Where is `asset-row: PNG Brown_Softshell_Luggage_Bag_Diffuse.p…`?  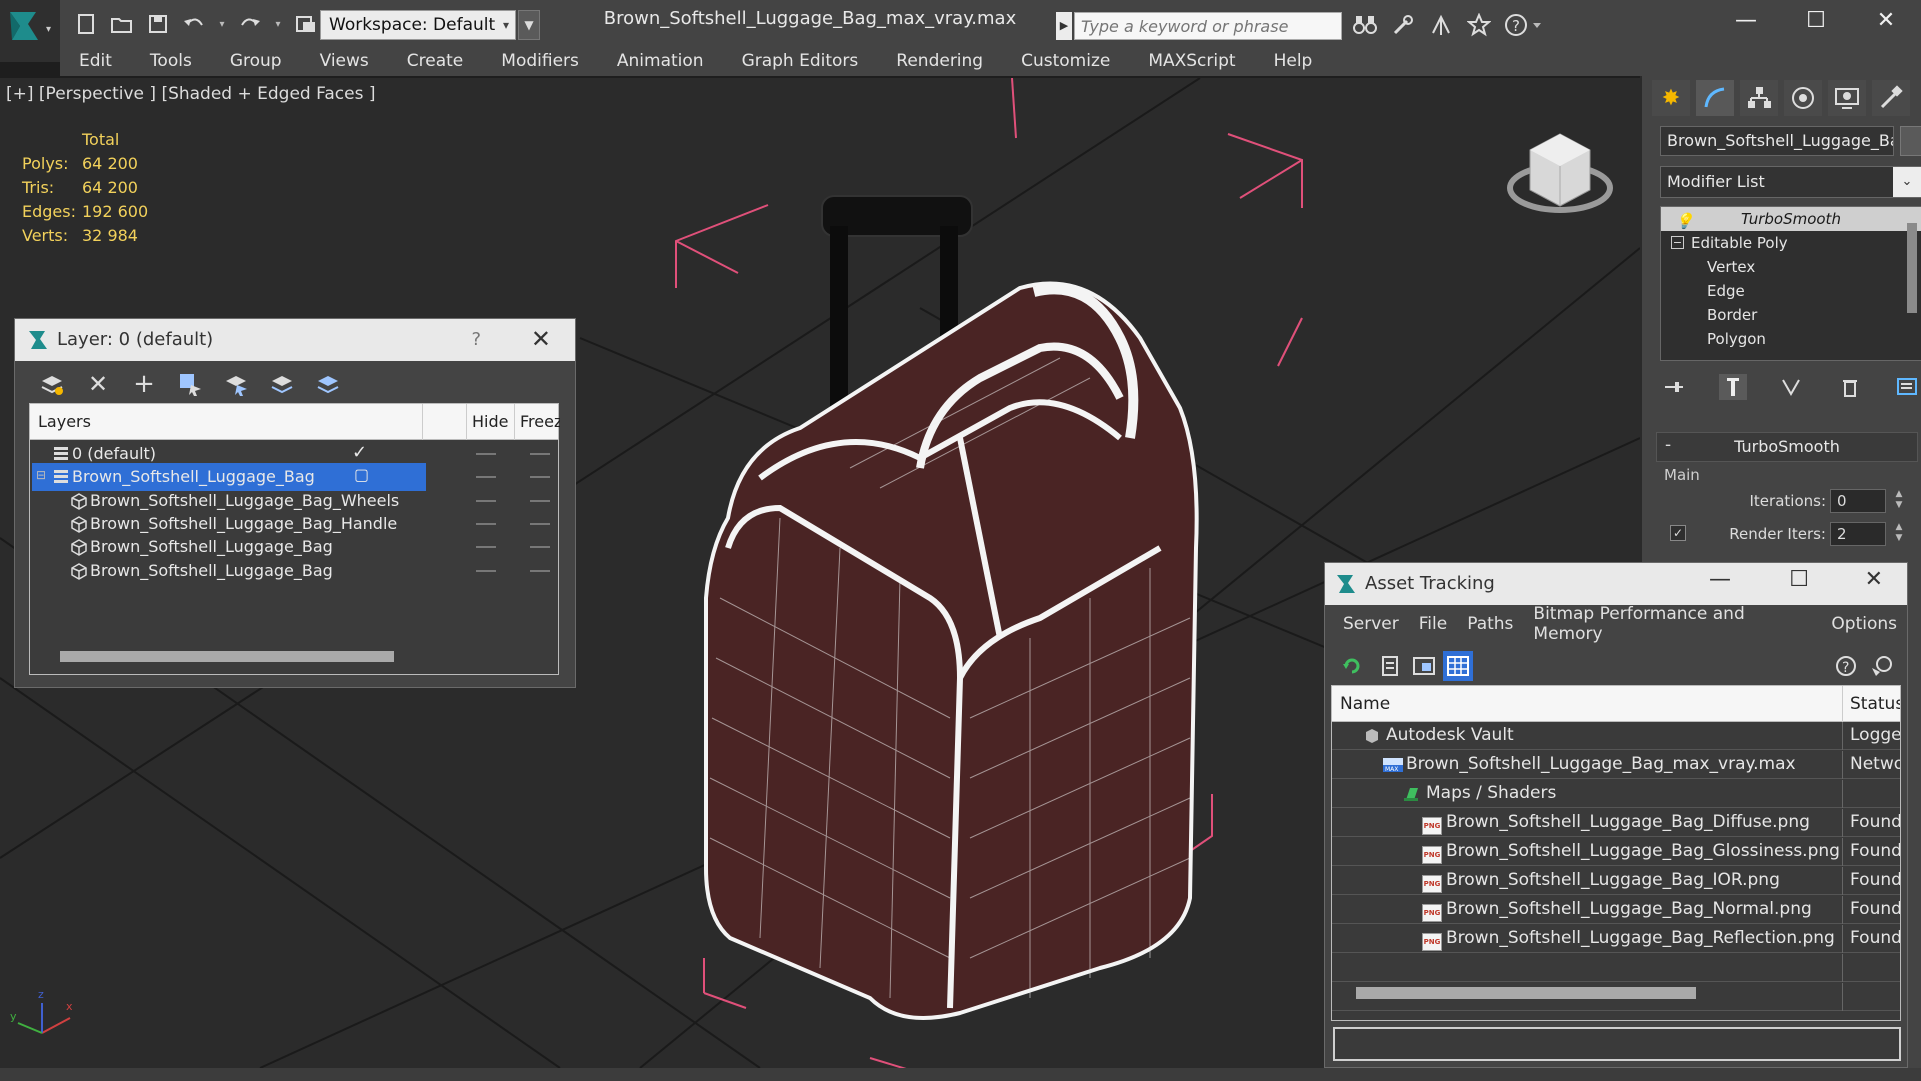 asset-row: PNG Brown_Softshell_Luggage_Bag_Diffuse.p… is located at coordinates (1616, 823).